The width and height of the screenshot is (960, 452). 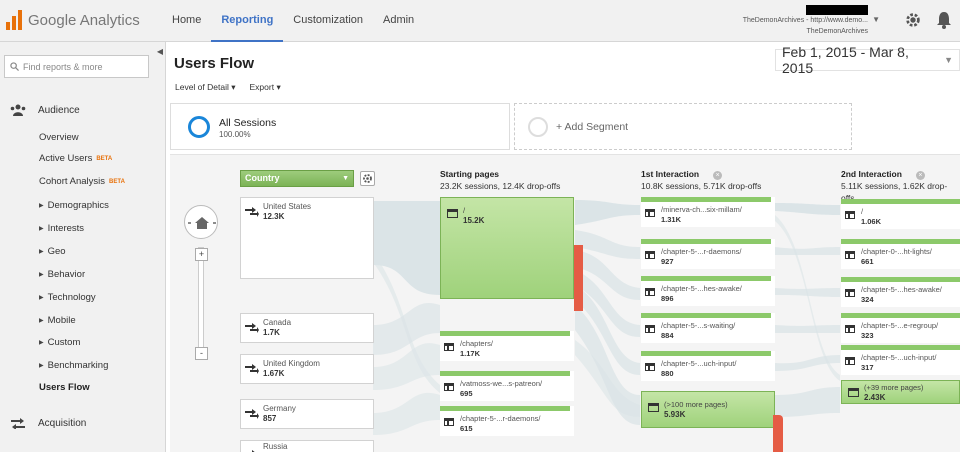 I want to click on dimension-dropdown: Country ▼, so click(x=297, y=178).